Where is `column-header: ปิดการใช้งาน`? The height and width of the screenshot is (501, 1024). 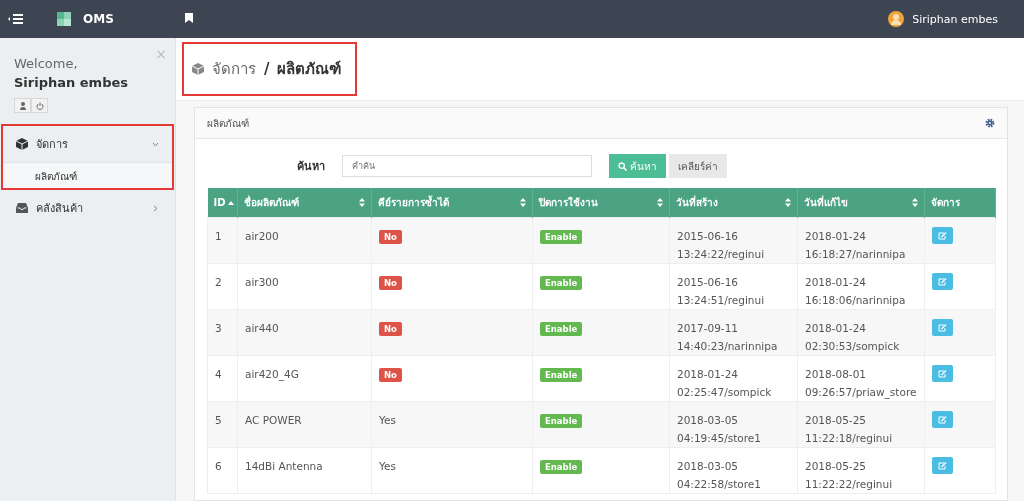
column-header: ปิดการใช้งาน is located at coordinates (601, 203).